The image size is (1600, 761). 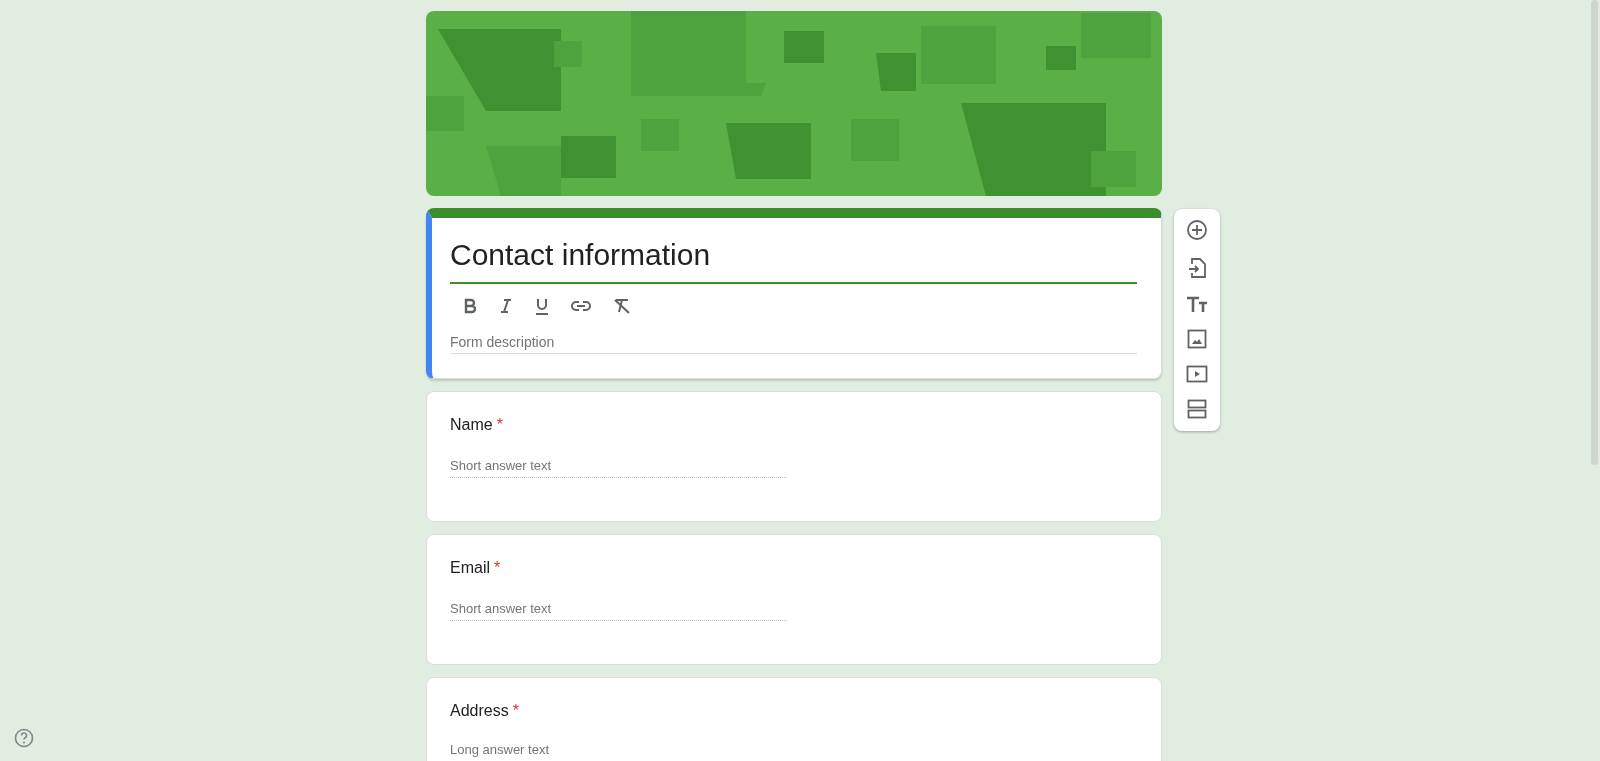 What do you see at coordinates (1197, 409) in the screenshot?
I see `section-icon` at bounding box center [1197, 409].